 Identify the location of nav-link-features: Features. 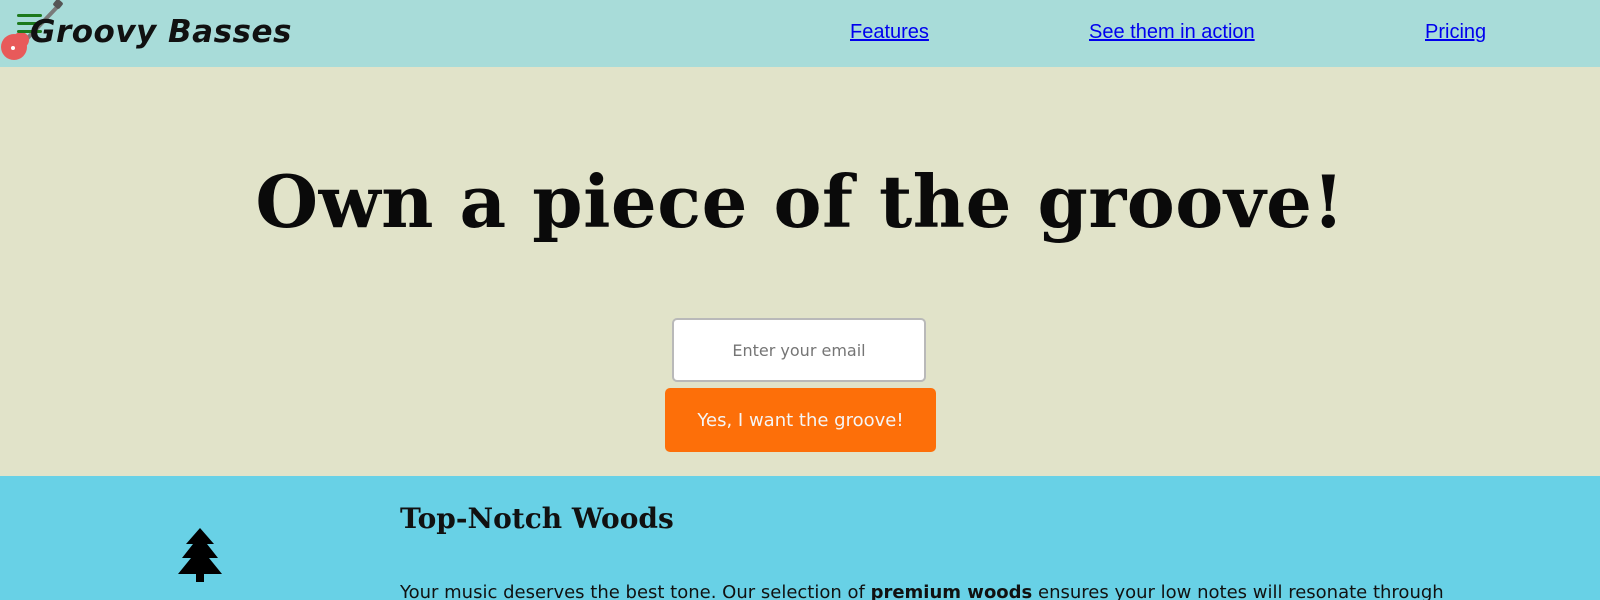
(889, 32).